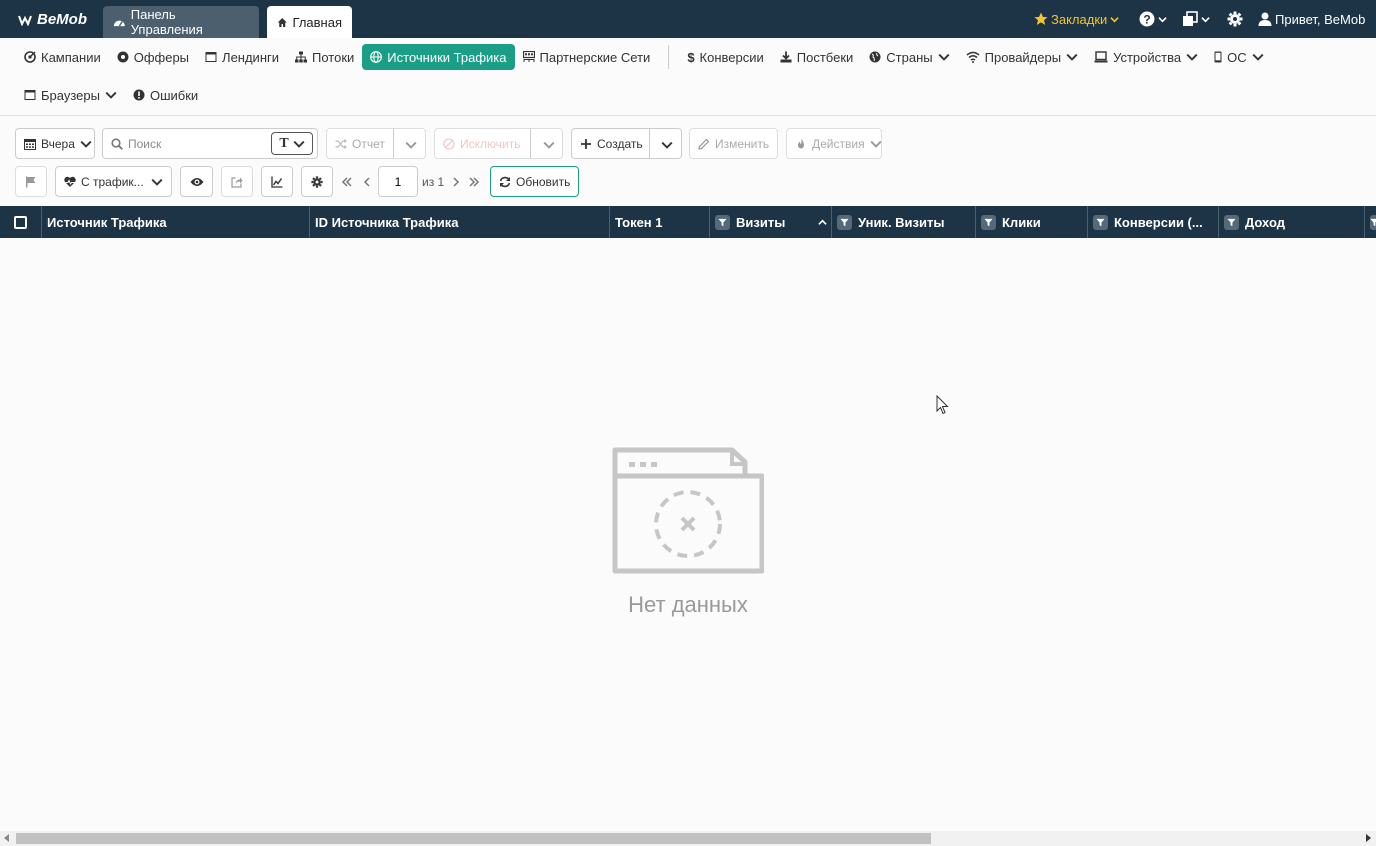  What do you see at coordinates (1032, 222) in the screenshot?
I see `column-header-clicks: Клики` at bounding box center [1032, 222].